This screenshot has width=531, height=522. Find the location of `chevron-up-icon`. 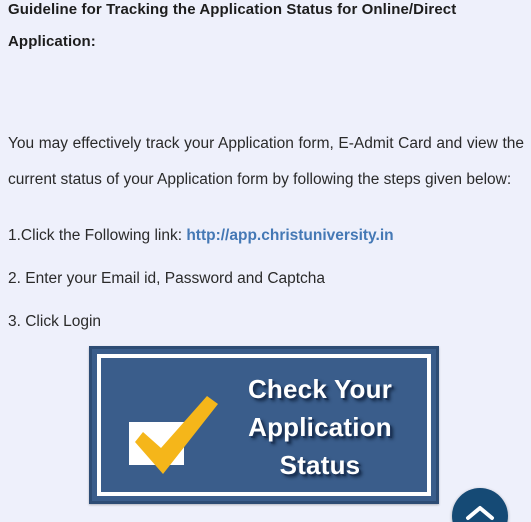

chevron-up-icon is located at coordinates (480, 513).